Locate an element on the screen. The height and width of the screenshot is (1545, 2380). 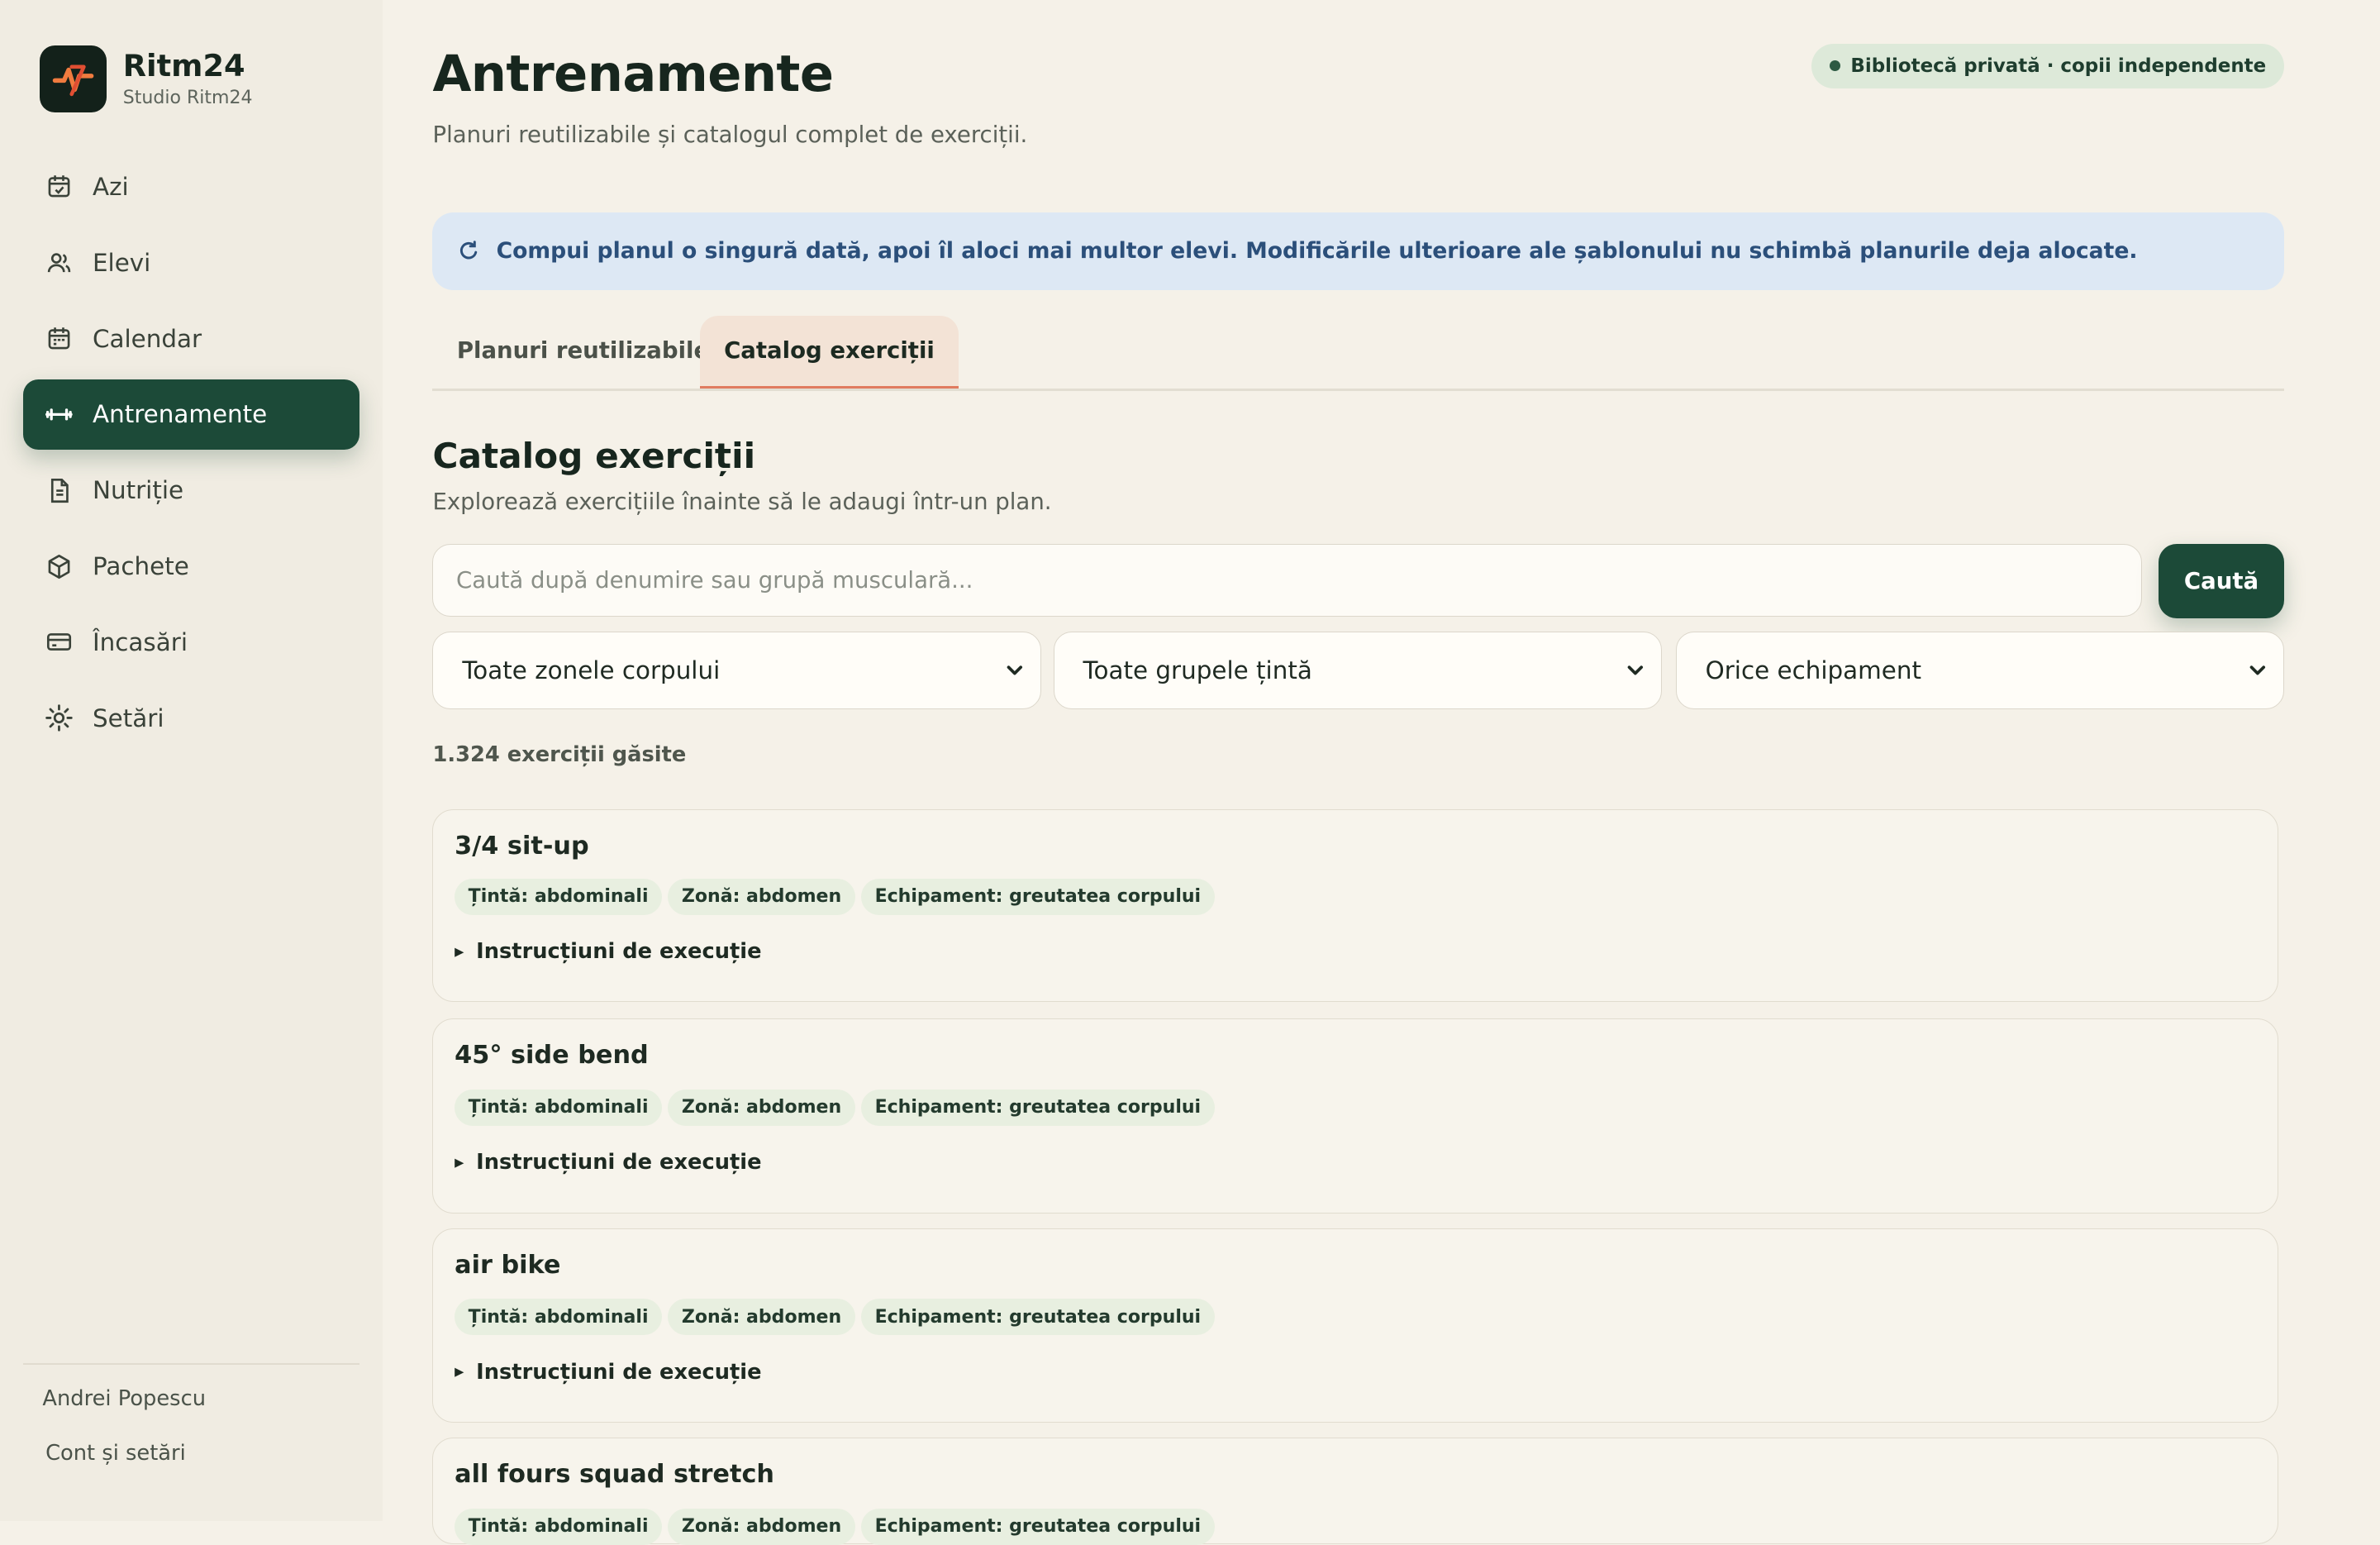
sidebar-item-label: Antrenamente is located at coordinates (180, 414).